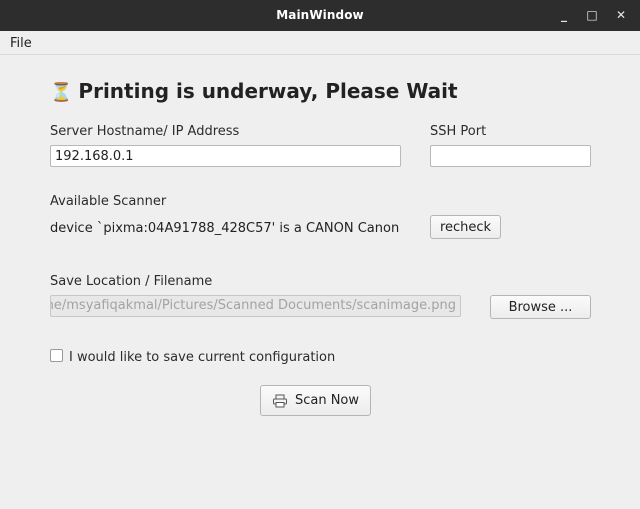 The image size is (640, 509). I want to click on status-message: ⏳ Printing is underway, Please Wait, so click(254, 92).